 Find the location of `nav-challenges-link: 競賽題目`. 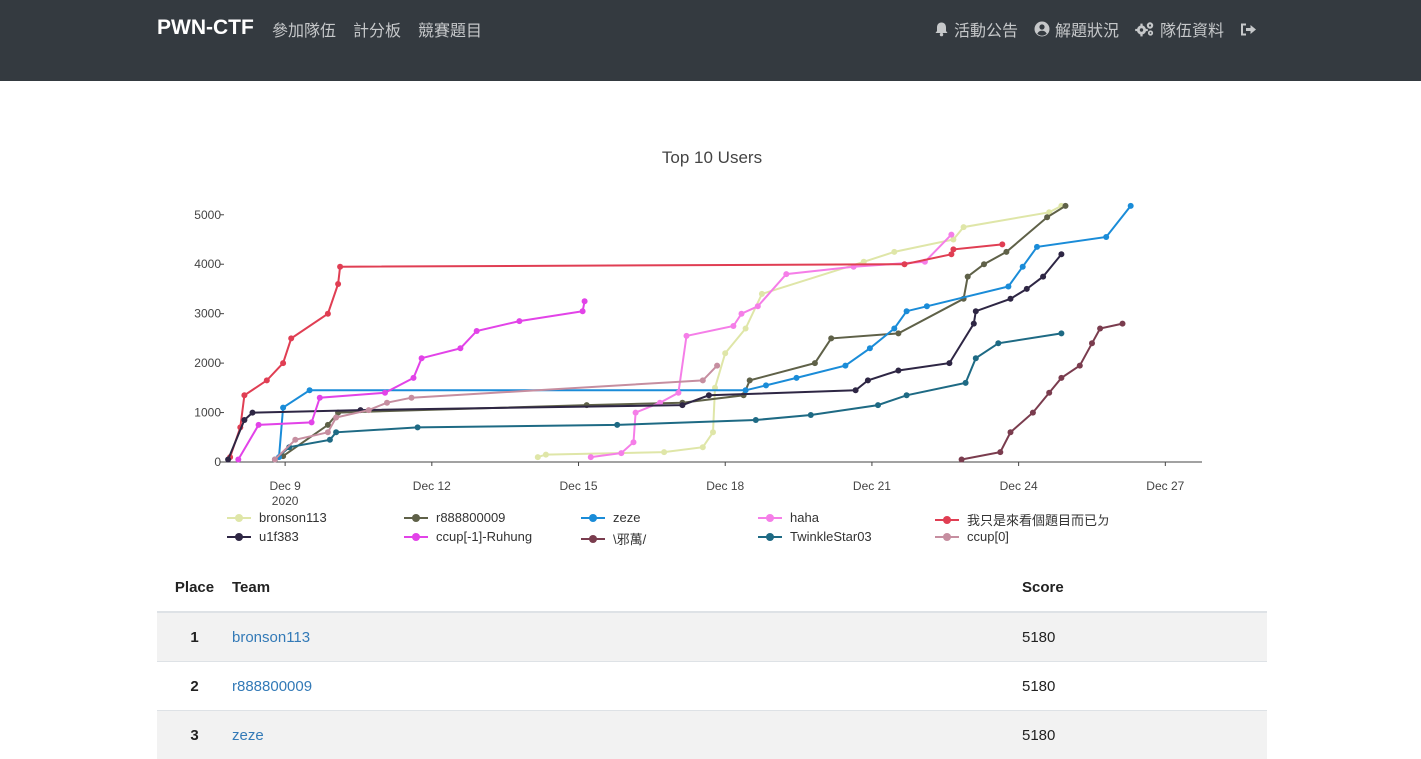

nav-challenges-link: 競賽題目 is located at coordinates (450, 29).